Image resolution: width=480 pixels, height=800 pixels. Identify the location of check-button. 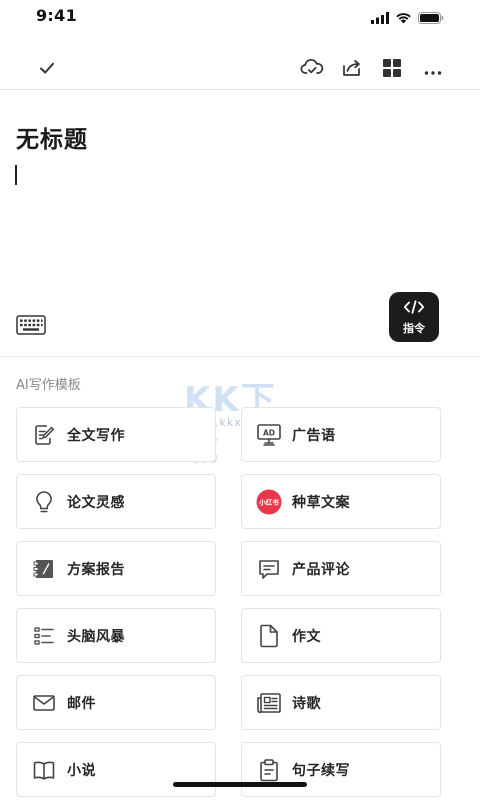
(47, 70).